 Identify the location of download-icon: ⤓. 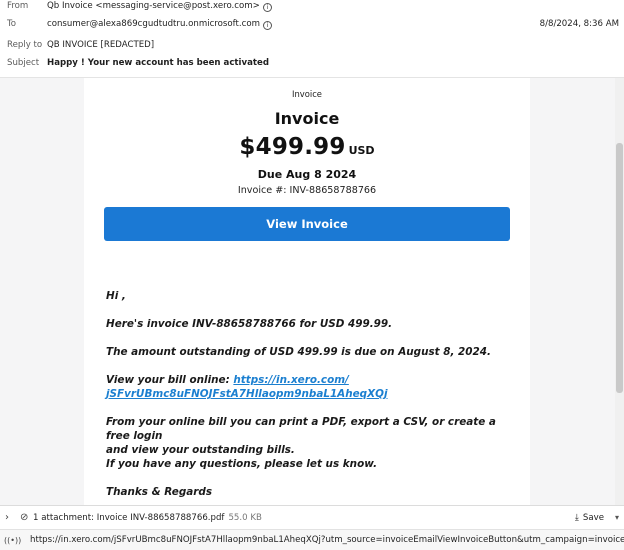
(576, 518).